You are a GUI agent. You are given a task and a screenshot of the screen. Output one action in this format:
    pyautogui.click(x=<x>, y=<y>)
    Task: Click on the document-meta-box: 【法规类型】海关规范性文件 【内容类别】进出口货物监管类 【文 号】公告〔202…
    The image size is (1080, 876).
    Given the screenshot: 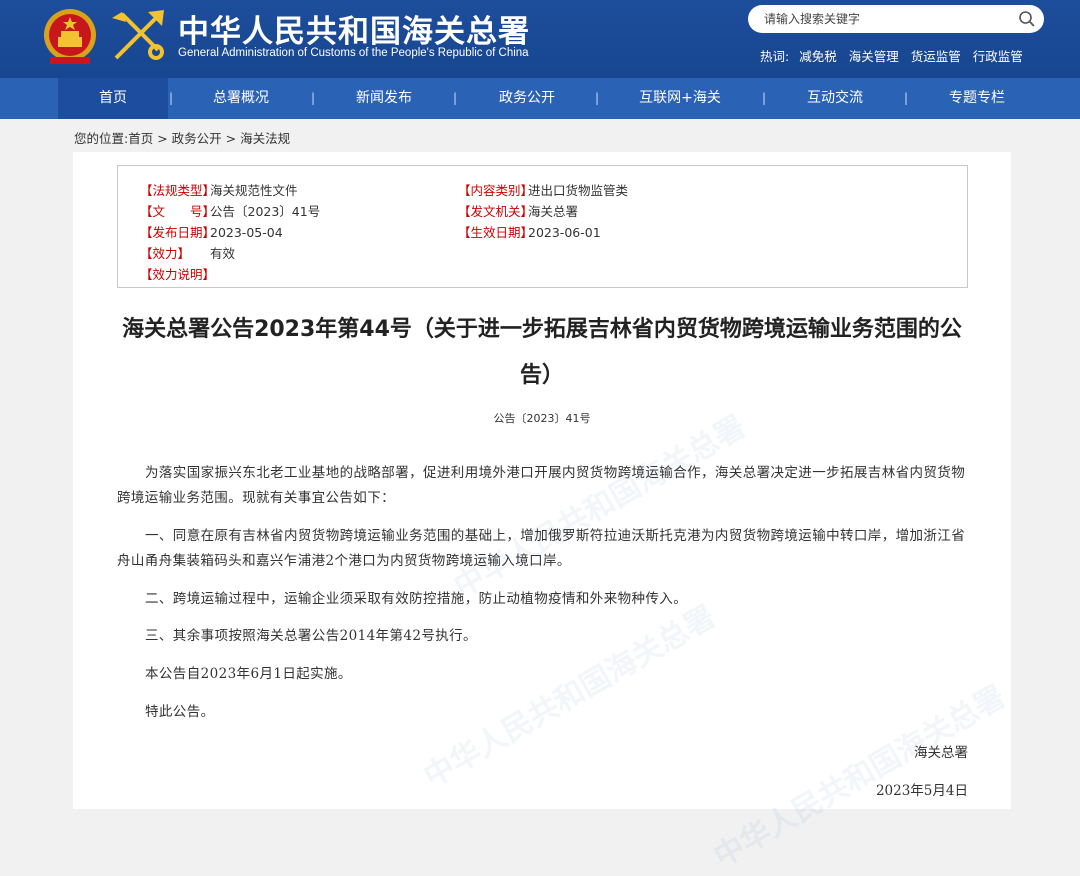 What is the action you would take?
    pyautogui.click(x=542, y=226)
    